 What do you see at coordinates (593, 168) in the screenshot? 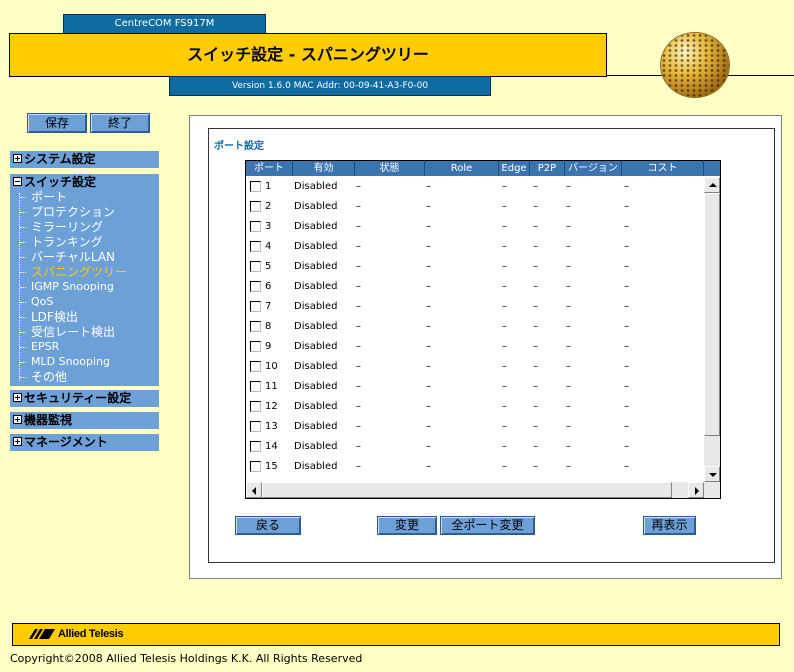
I see `column-header: バージョン` at bounding box center [593, 168].